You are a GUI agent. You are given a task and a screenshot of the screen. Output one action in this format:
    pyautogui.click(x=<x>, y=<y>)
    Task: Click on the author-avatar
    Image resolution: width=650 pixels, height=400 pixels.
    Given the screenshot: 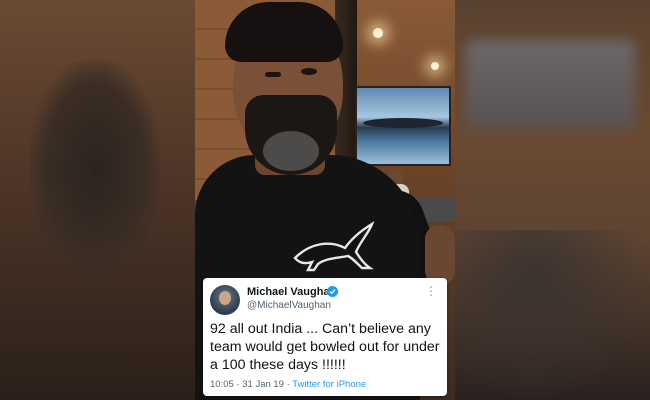 What is the action you would take?
    pyautogui.click(x=225, y=300)
    